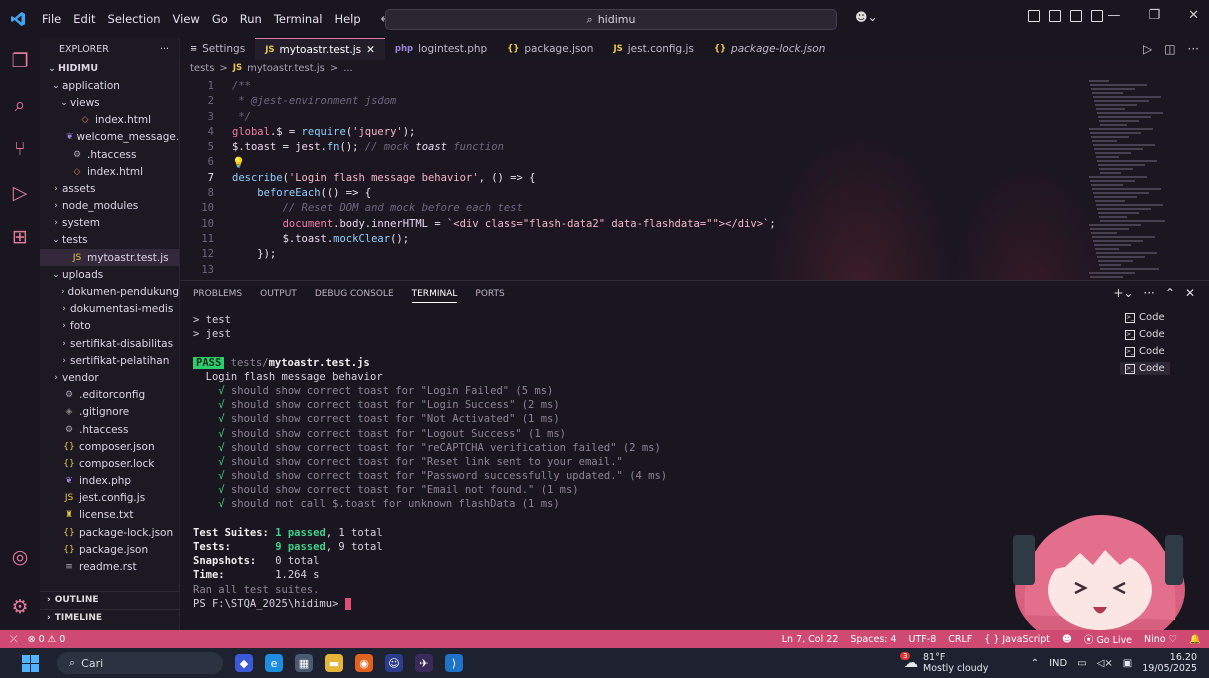 The height and width of the screenshot is (678, 1209). What do you see at coordinates (653, 49) in the screenshot?
I see `editor-tab: JS jest.config.js` at bounding box center [653, 49].